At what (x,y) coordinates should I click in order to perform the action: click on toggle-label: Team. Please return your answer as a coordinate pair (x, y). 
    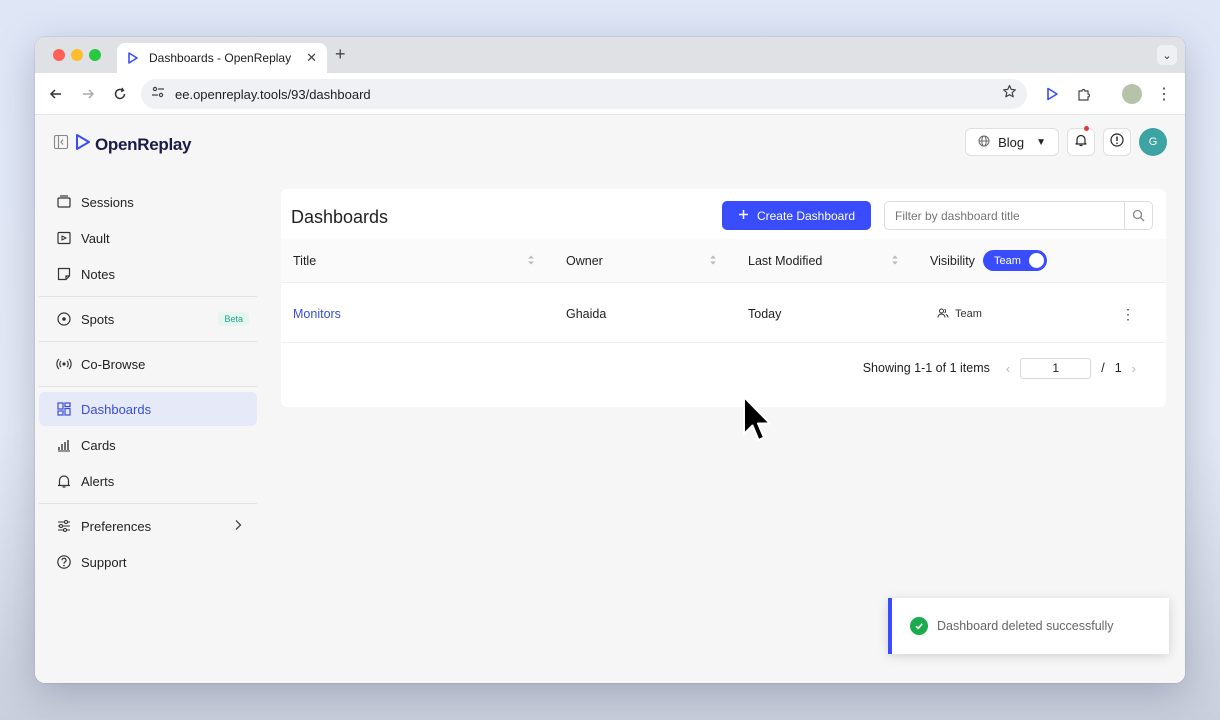
    Looking at the image, I should click on (1007, 260).